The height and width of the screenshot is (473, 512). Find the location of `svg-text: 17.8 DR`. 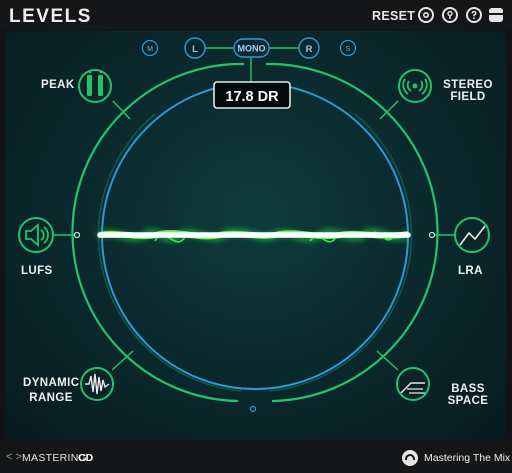

svg-text: 17.8 DR is located at coordinates (252, 97).